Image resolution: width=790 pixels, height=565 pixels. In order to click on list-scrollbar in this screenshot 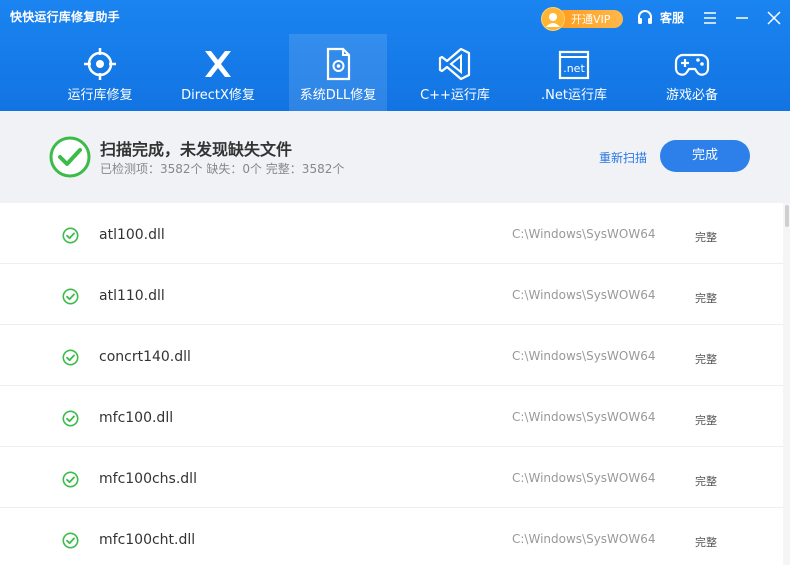, I will do `click(786, 384)`.